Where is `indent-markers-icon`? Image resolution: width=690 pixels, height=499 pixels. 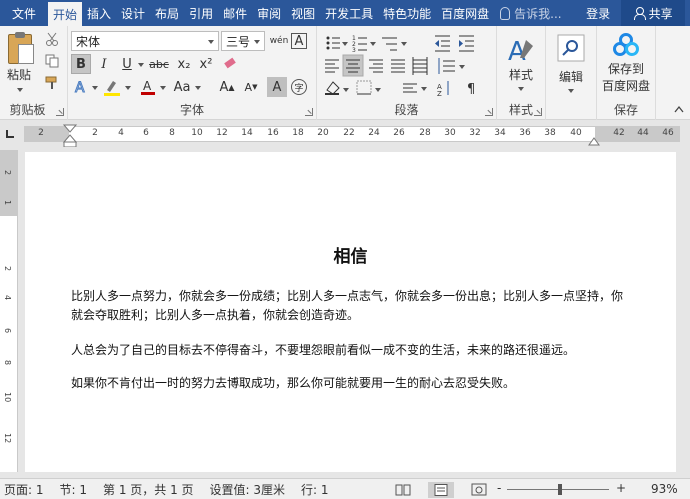 indent-markers-icon is located at coordinates (70, 135).